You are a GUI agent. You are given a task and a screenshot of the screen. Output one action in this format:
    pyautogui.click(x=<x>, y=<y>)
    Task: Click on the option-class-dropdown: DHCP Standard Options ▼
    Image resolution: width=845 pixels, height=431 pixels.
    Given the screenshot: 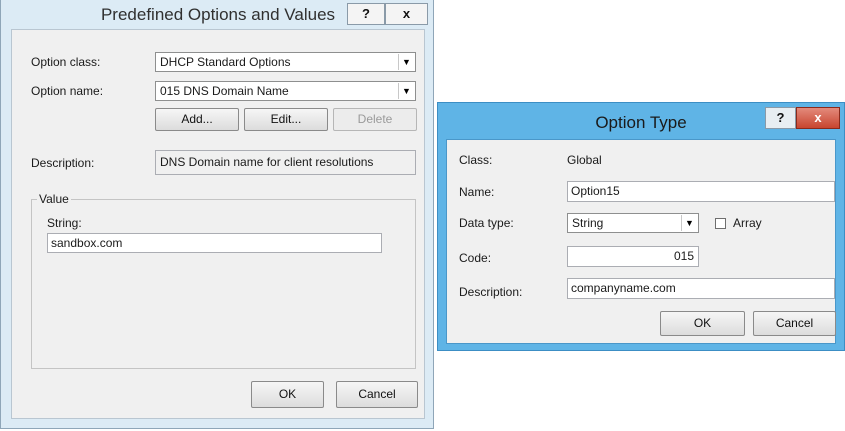 What is the action you would take?
    pyautogui.click(x=285, y=62)
    